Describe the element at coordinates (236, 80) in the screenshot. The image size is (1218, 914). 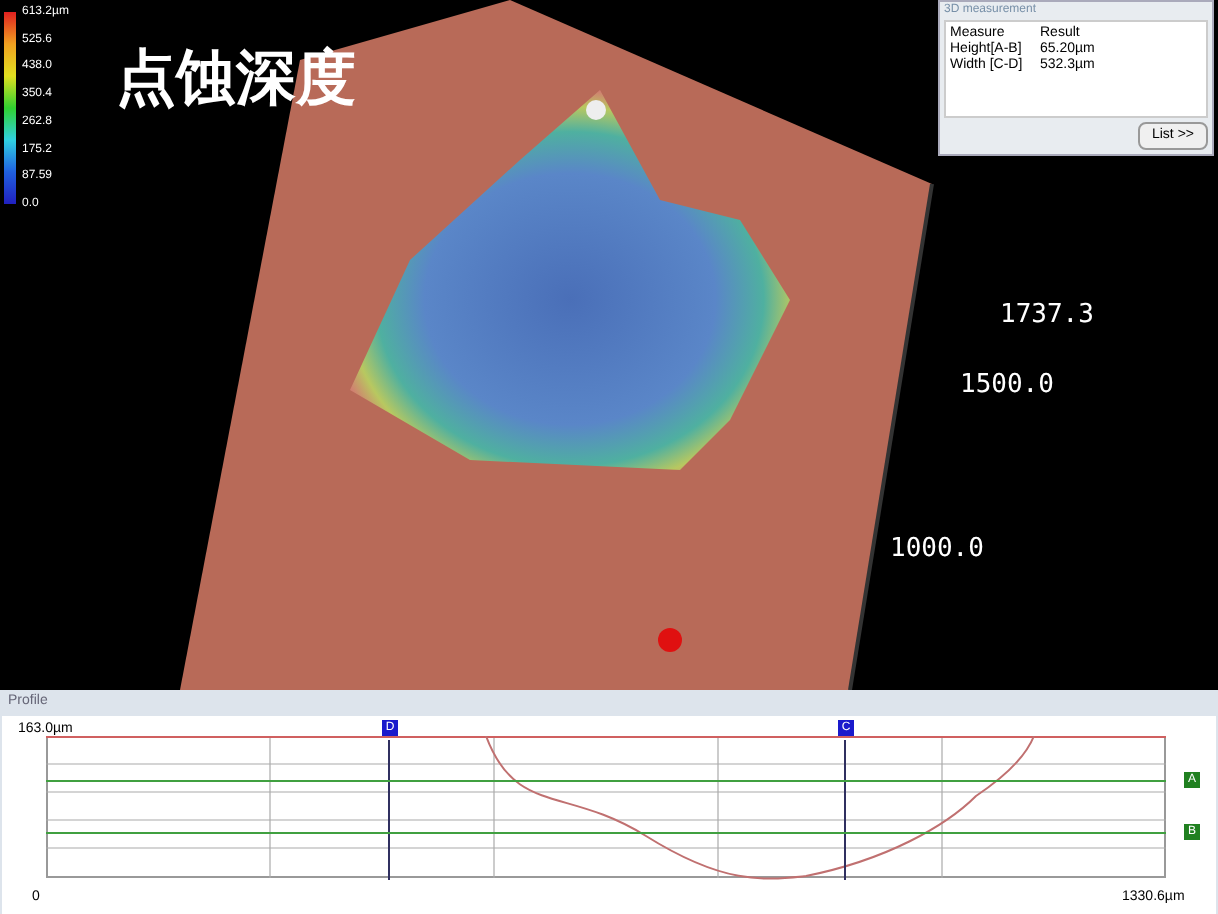
I see `page-title: 点蚀深度` at that location.